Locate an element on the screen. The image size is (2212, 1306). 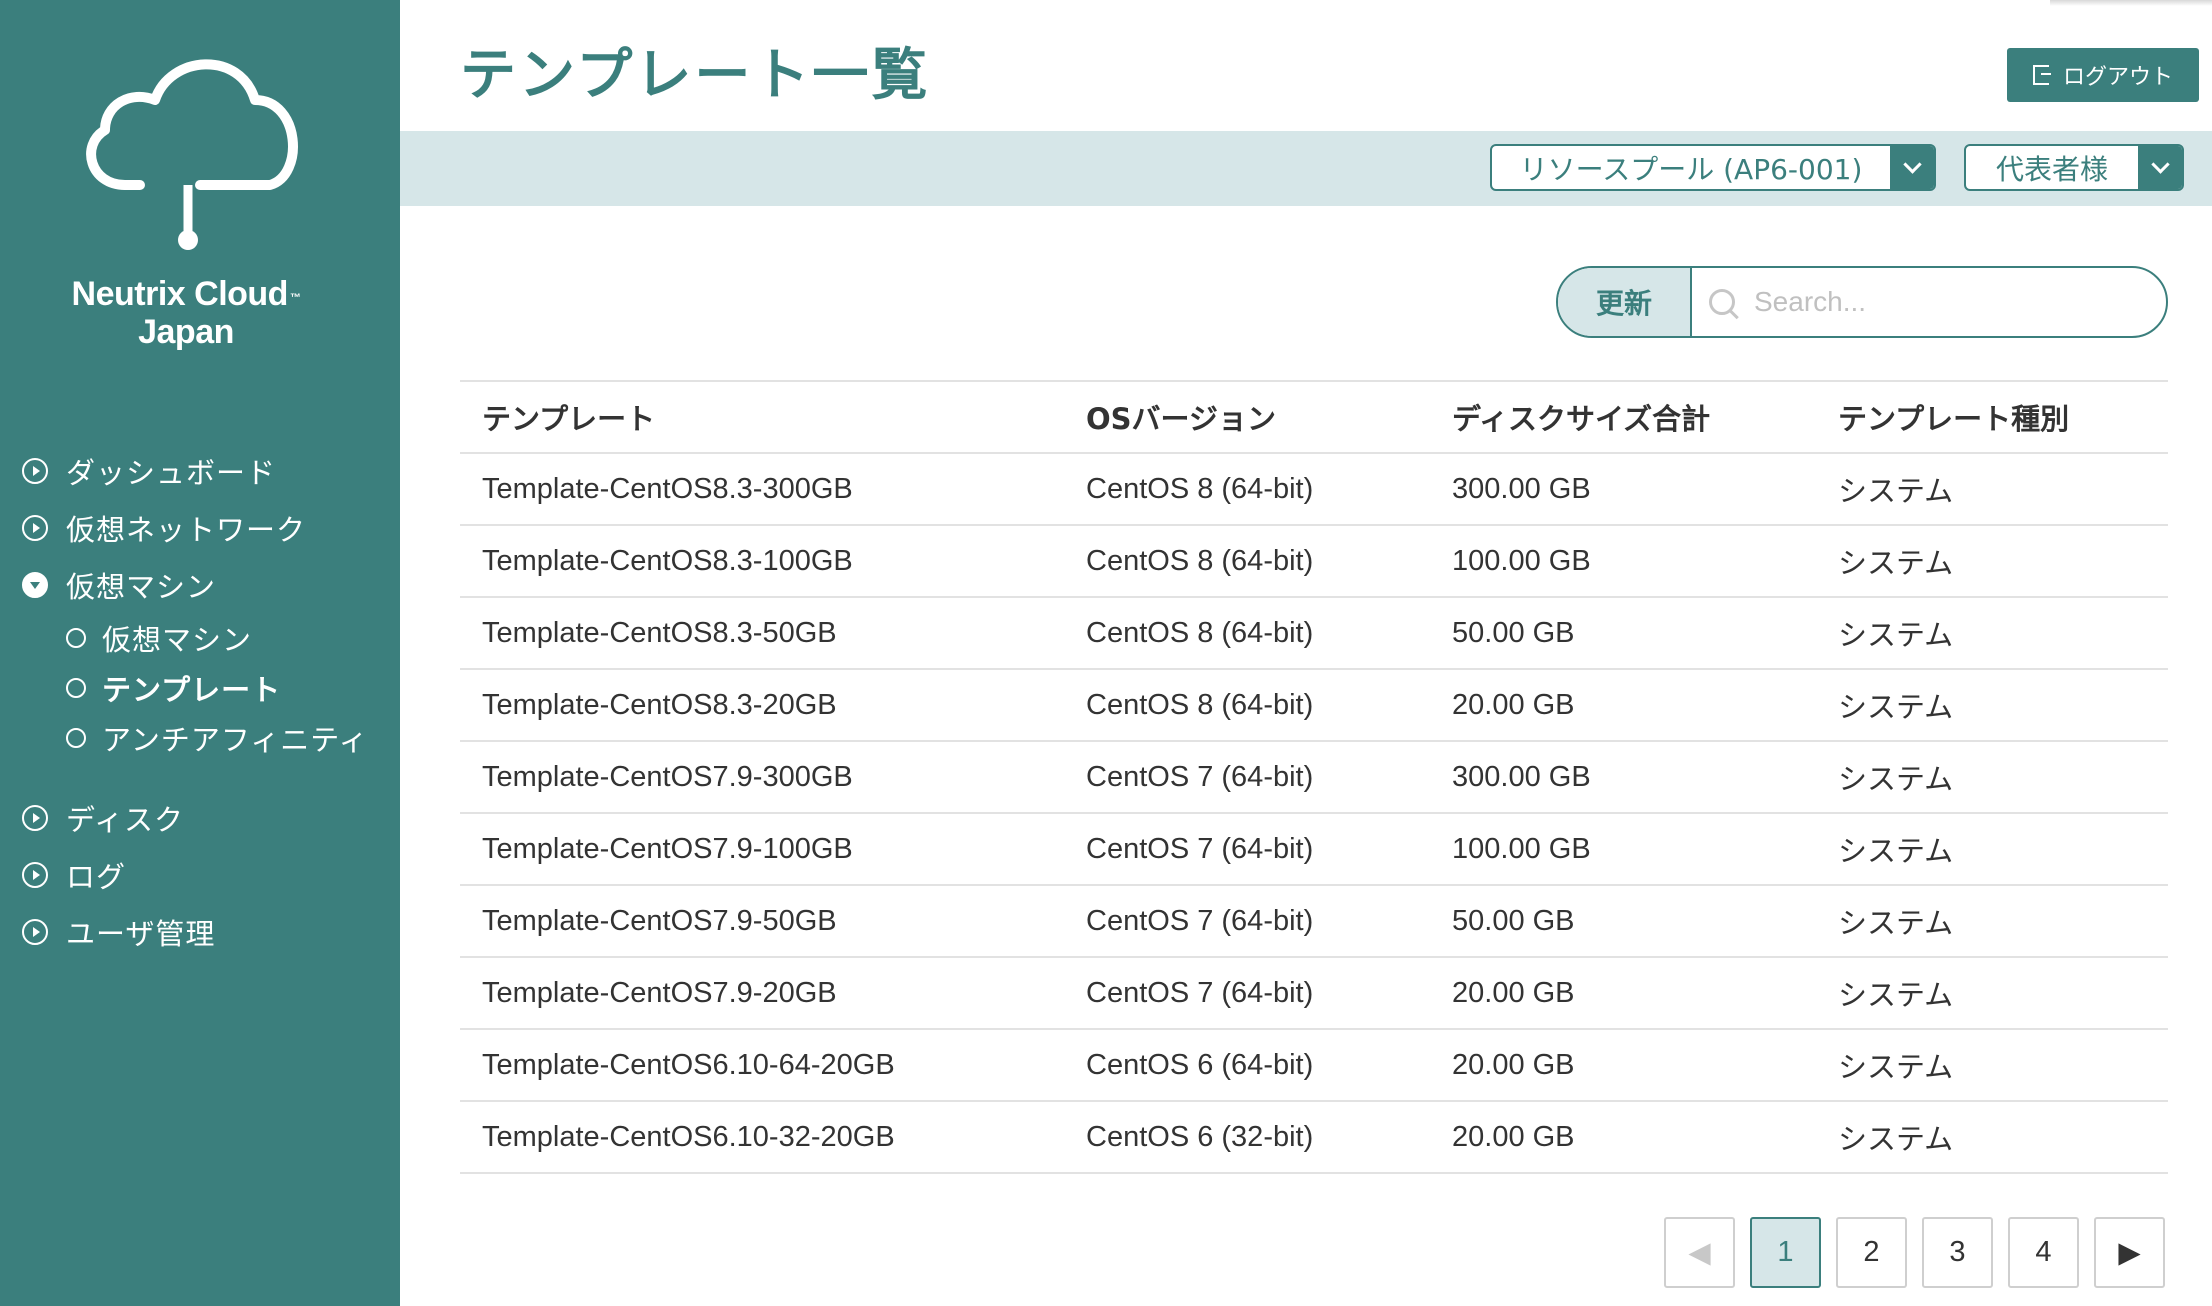
cell-template-name: Template-CentOS8.3-100GB is located at coordinates (762, 561).